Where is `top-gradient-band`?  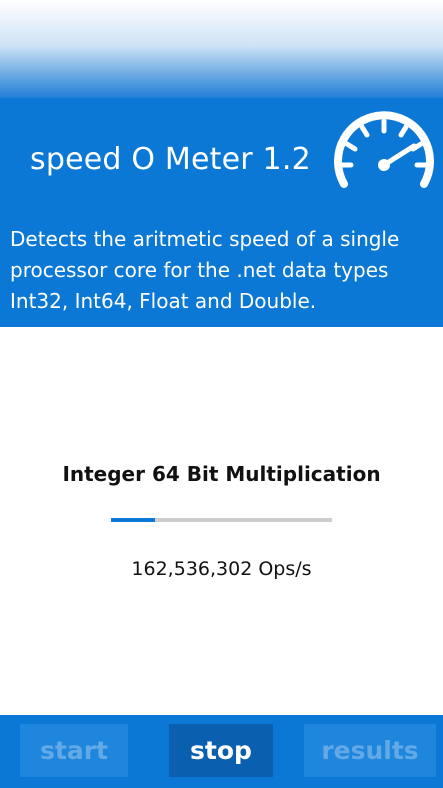
top-gradient-band is located at coordinates (221, 50).